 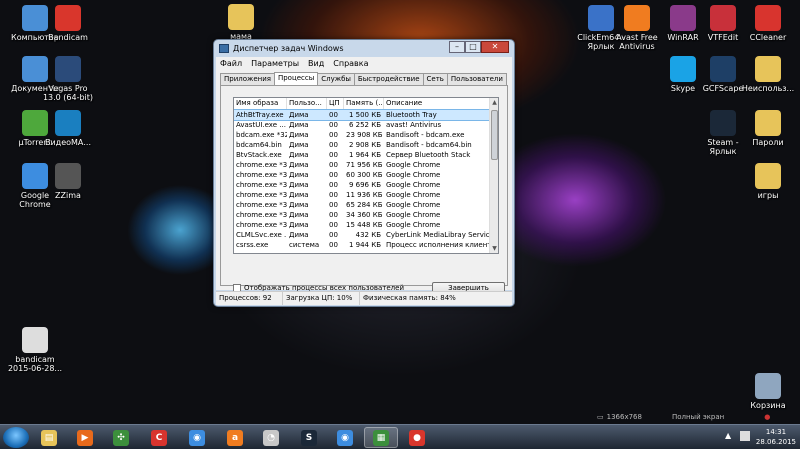 I want to click on cell-memory: 432 КБ, so click(x=368, y=235).